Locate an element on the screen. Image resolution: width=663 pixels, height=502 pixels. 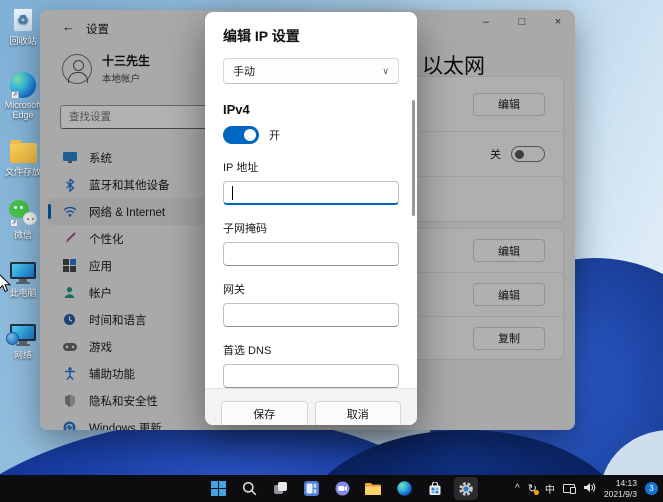
desktop-icon-label: 回收站 is located at coordinates (23, 41).